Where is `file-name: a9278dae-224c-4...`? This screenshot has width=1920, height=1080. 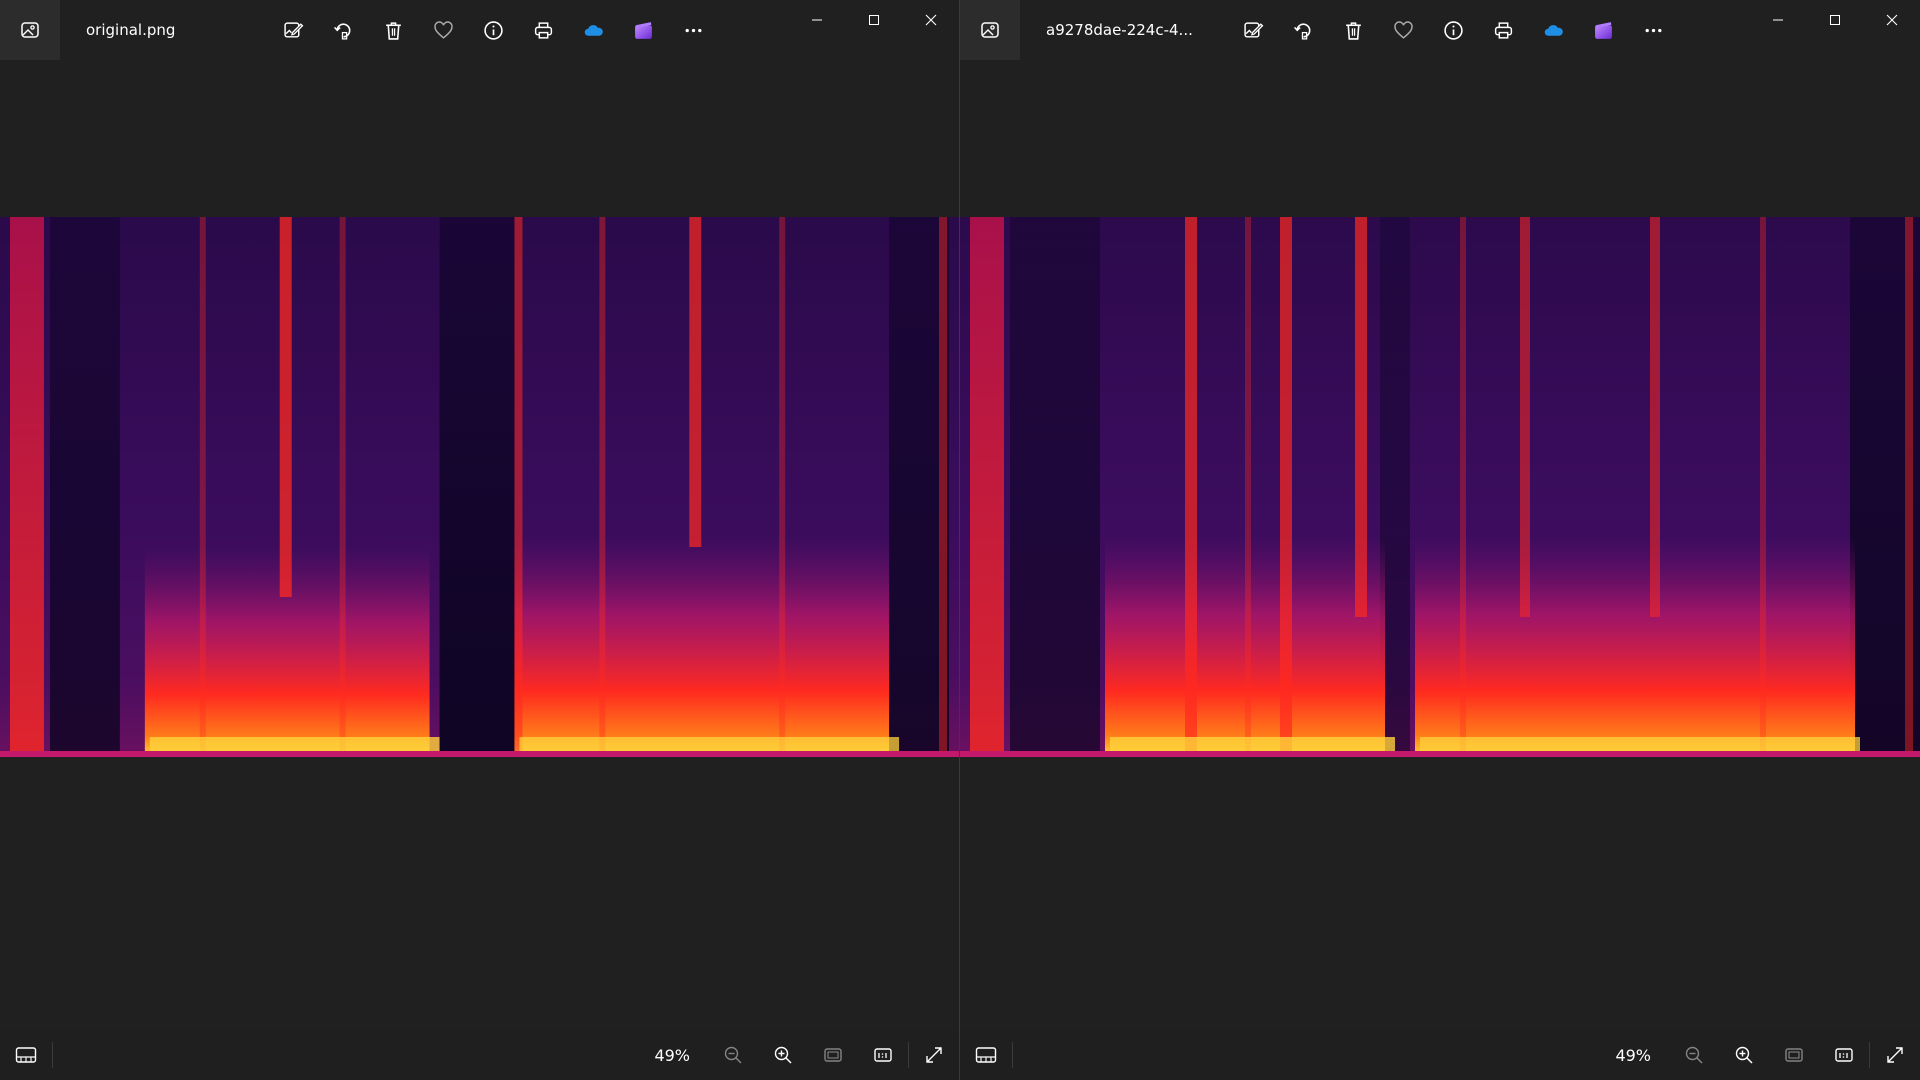
file-name: a9278dae-224c-4... is located at coordinates (1119, 30).